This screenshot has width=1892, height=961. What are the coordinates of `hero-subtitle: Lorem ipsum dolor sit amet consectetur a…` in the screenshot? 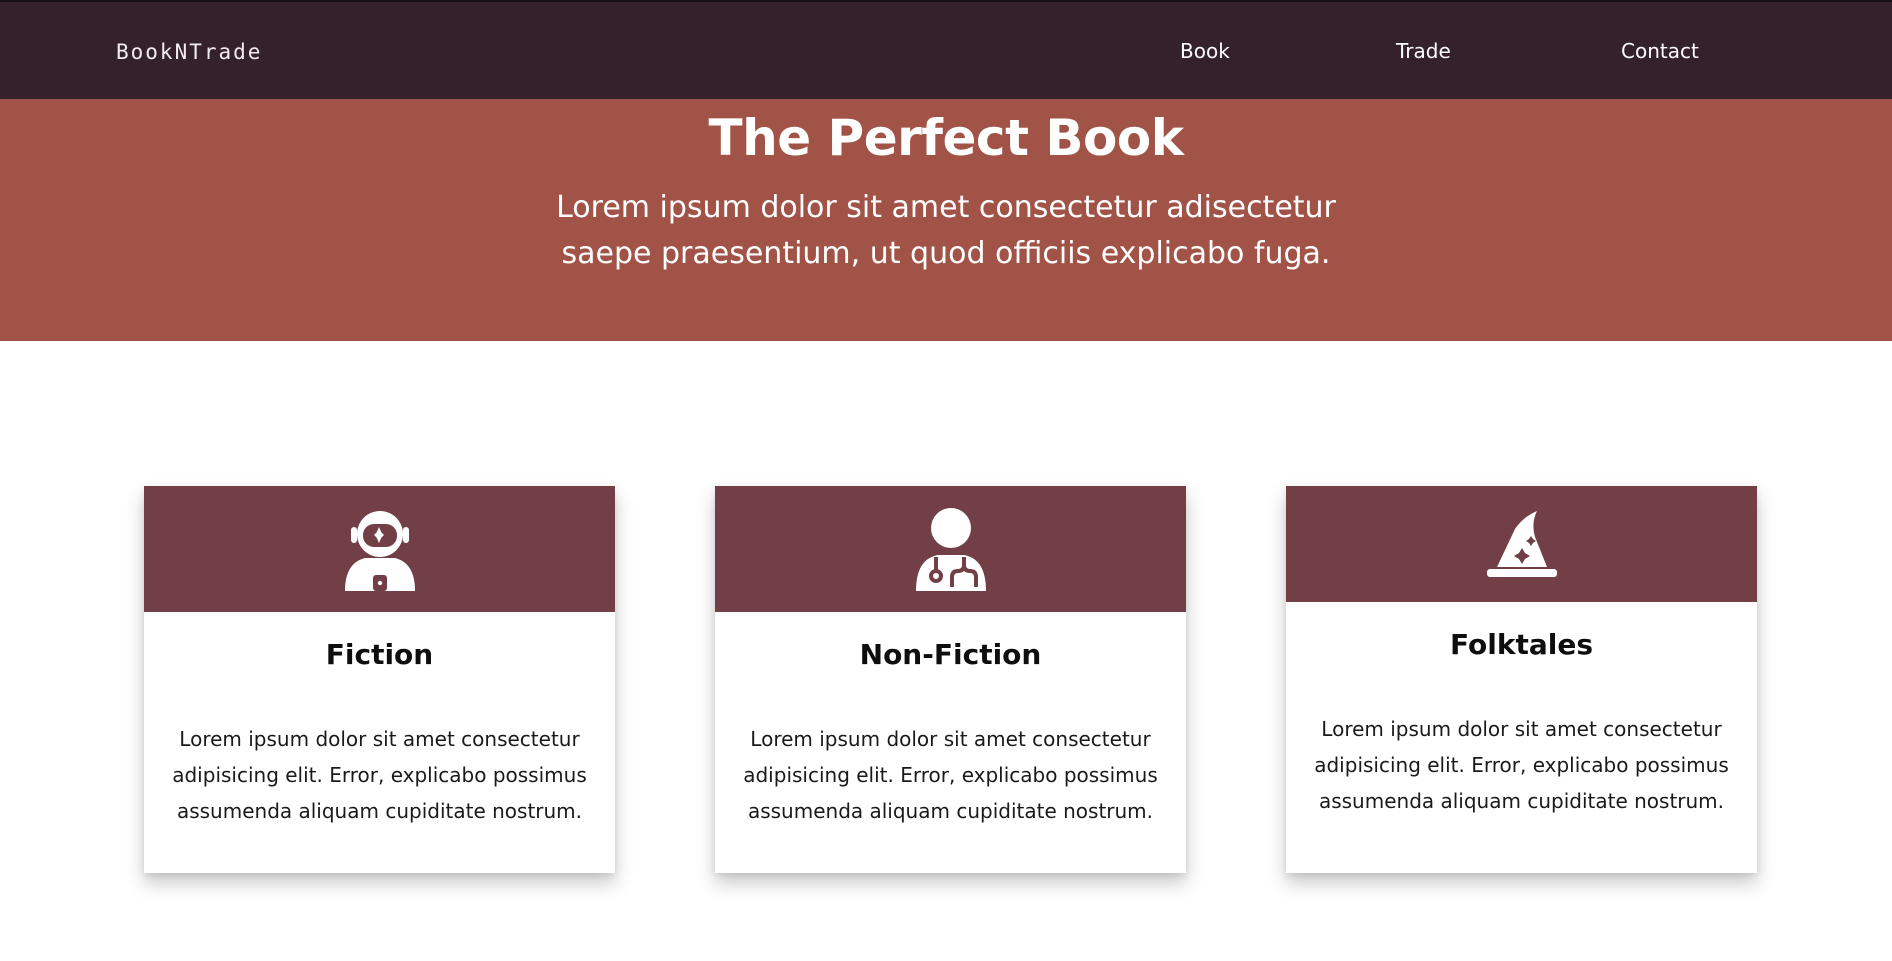 It's located at (946, 230).